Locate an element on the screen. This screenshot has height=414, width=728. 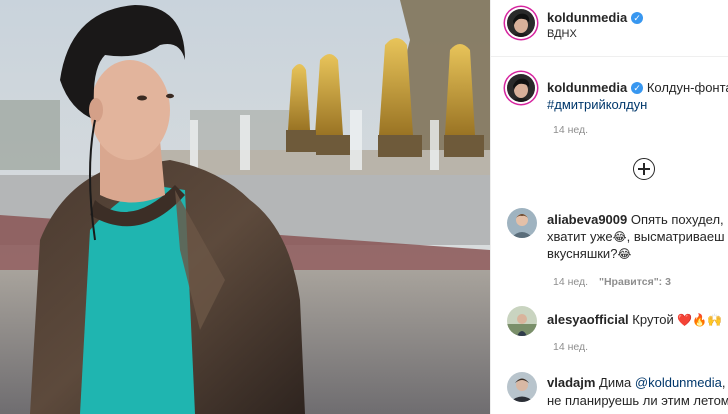
comment-line-1: alesyaofficial Крутой ❤️🔥🙌 is located at coordinates (634, 319).